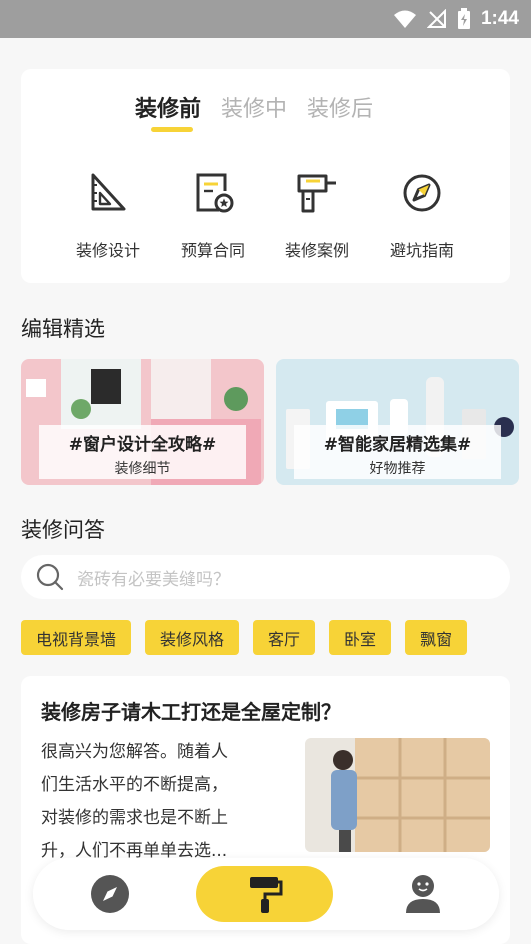  Describe the element at coordinates (191, 712) in the screenshot. I see `qa-question: 装修房子请木工打还是全屋定制？` at that location.